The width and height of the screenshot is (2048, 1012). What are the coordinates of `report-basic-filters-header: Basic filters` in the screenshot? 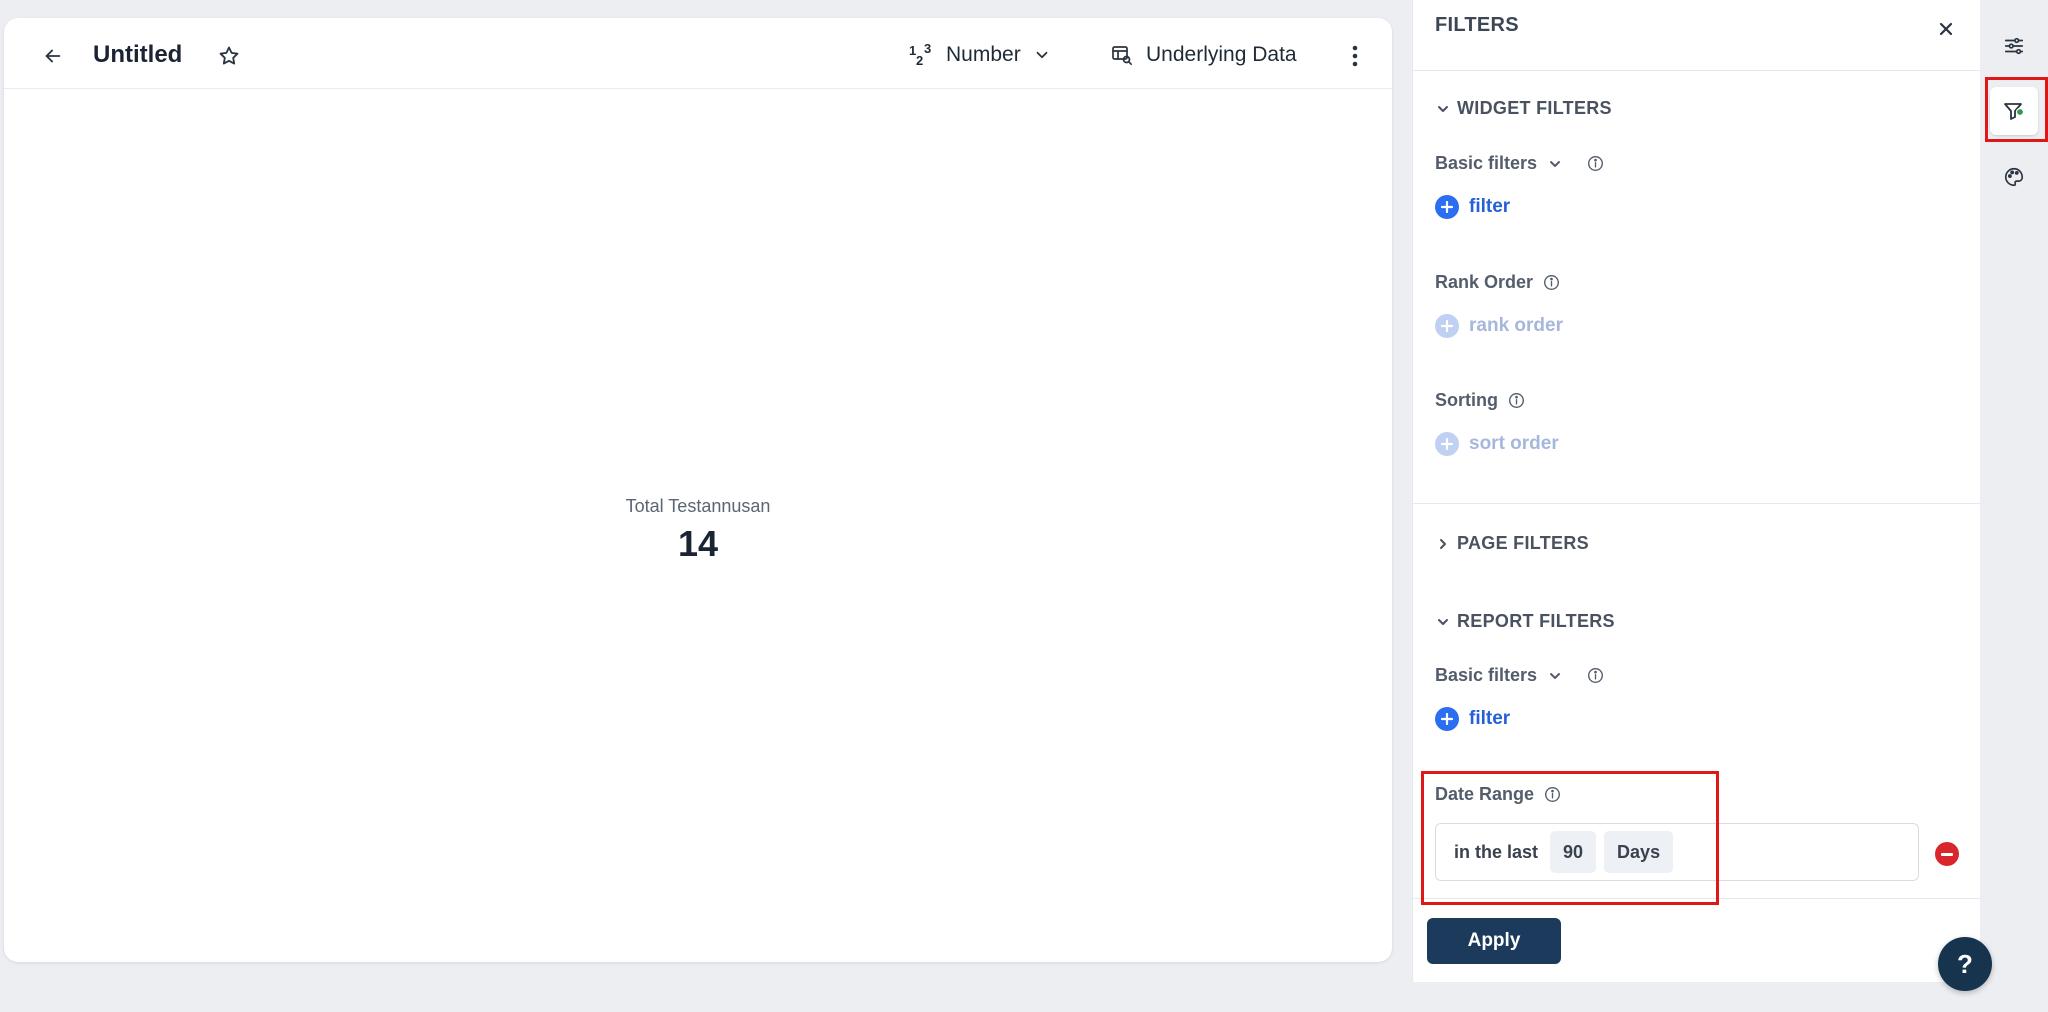 It's located at (1519, 675).